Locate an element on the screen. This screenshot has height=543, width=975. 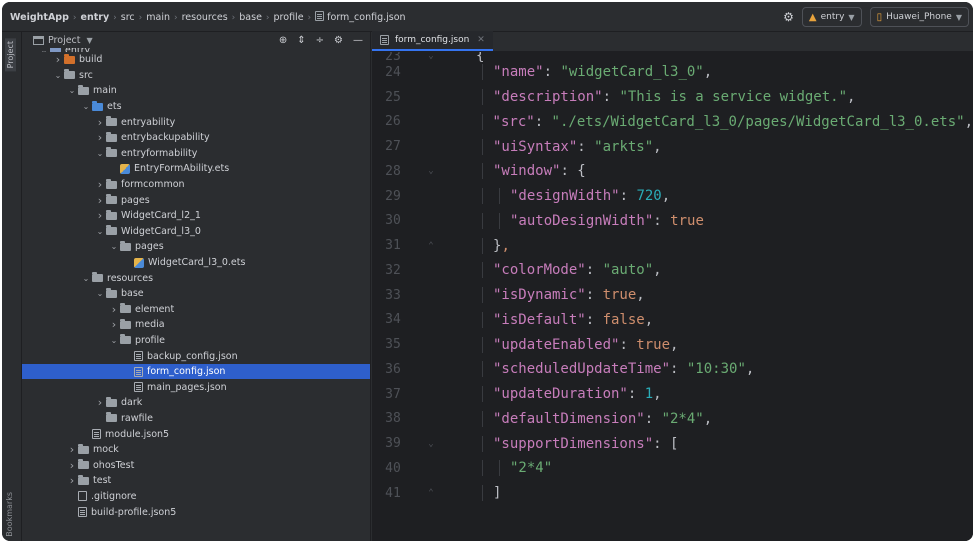
breadcrumb-item-file: form_config.json is located at coordinates (366, 17).